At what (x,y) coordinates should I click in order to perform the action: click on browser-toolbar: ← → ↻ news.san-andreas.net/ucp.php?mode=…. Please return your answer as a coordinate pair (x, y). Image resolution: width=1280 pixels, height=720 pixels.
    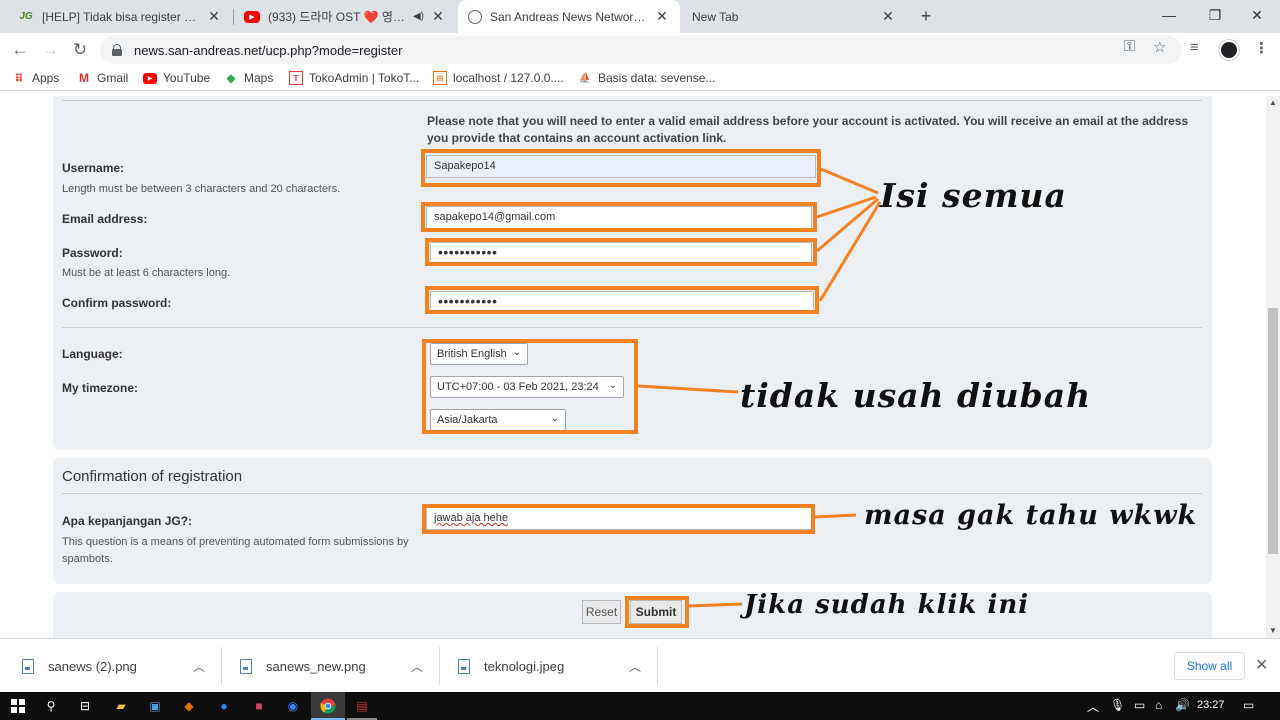
    Looking at the image, I should click on (640, 50).